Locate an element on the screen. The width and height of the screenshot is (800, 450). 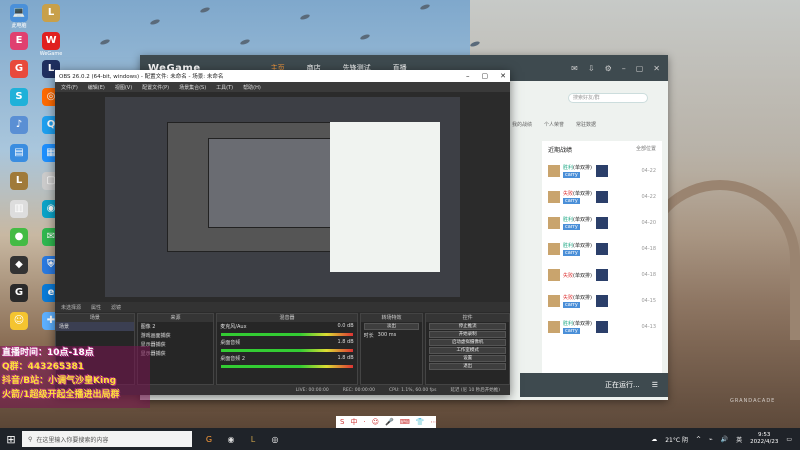
message-icon: ✉ is located at coordinates (574, 68).